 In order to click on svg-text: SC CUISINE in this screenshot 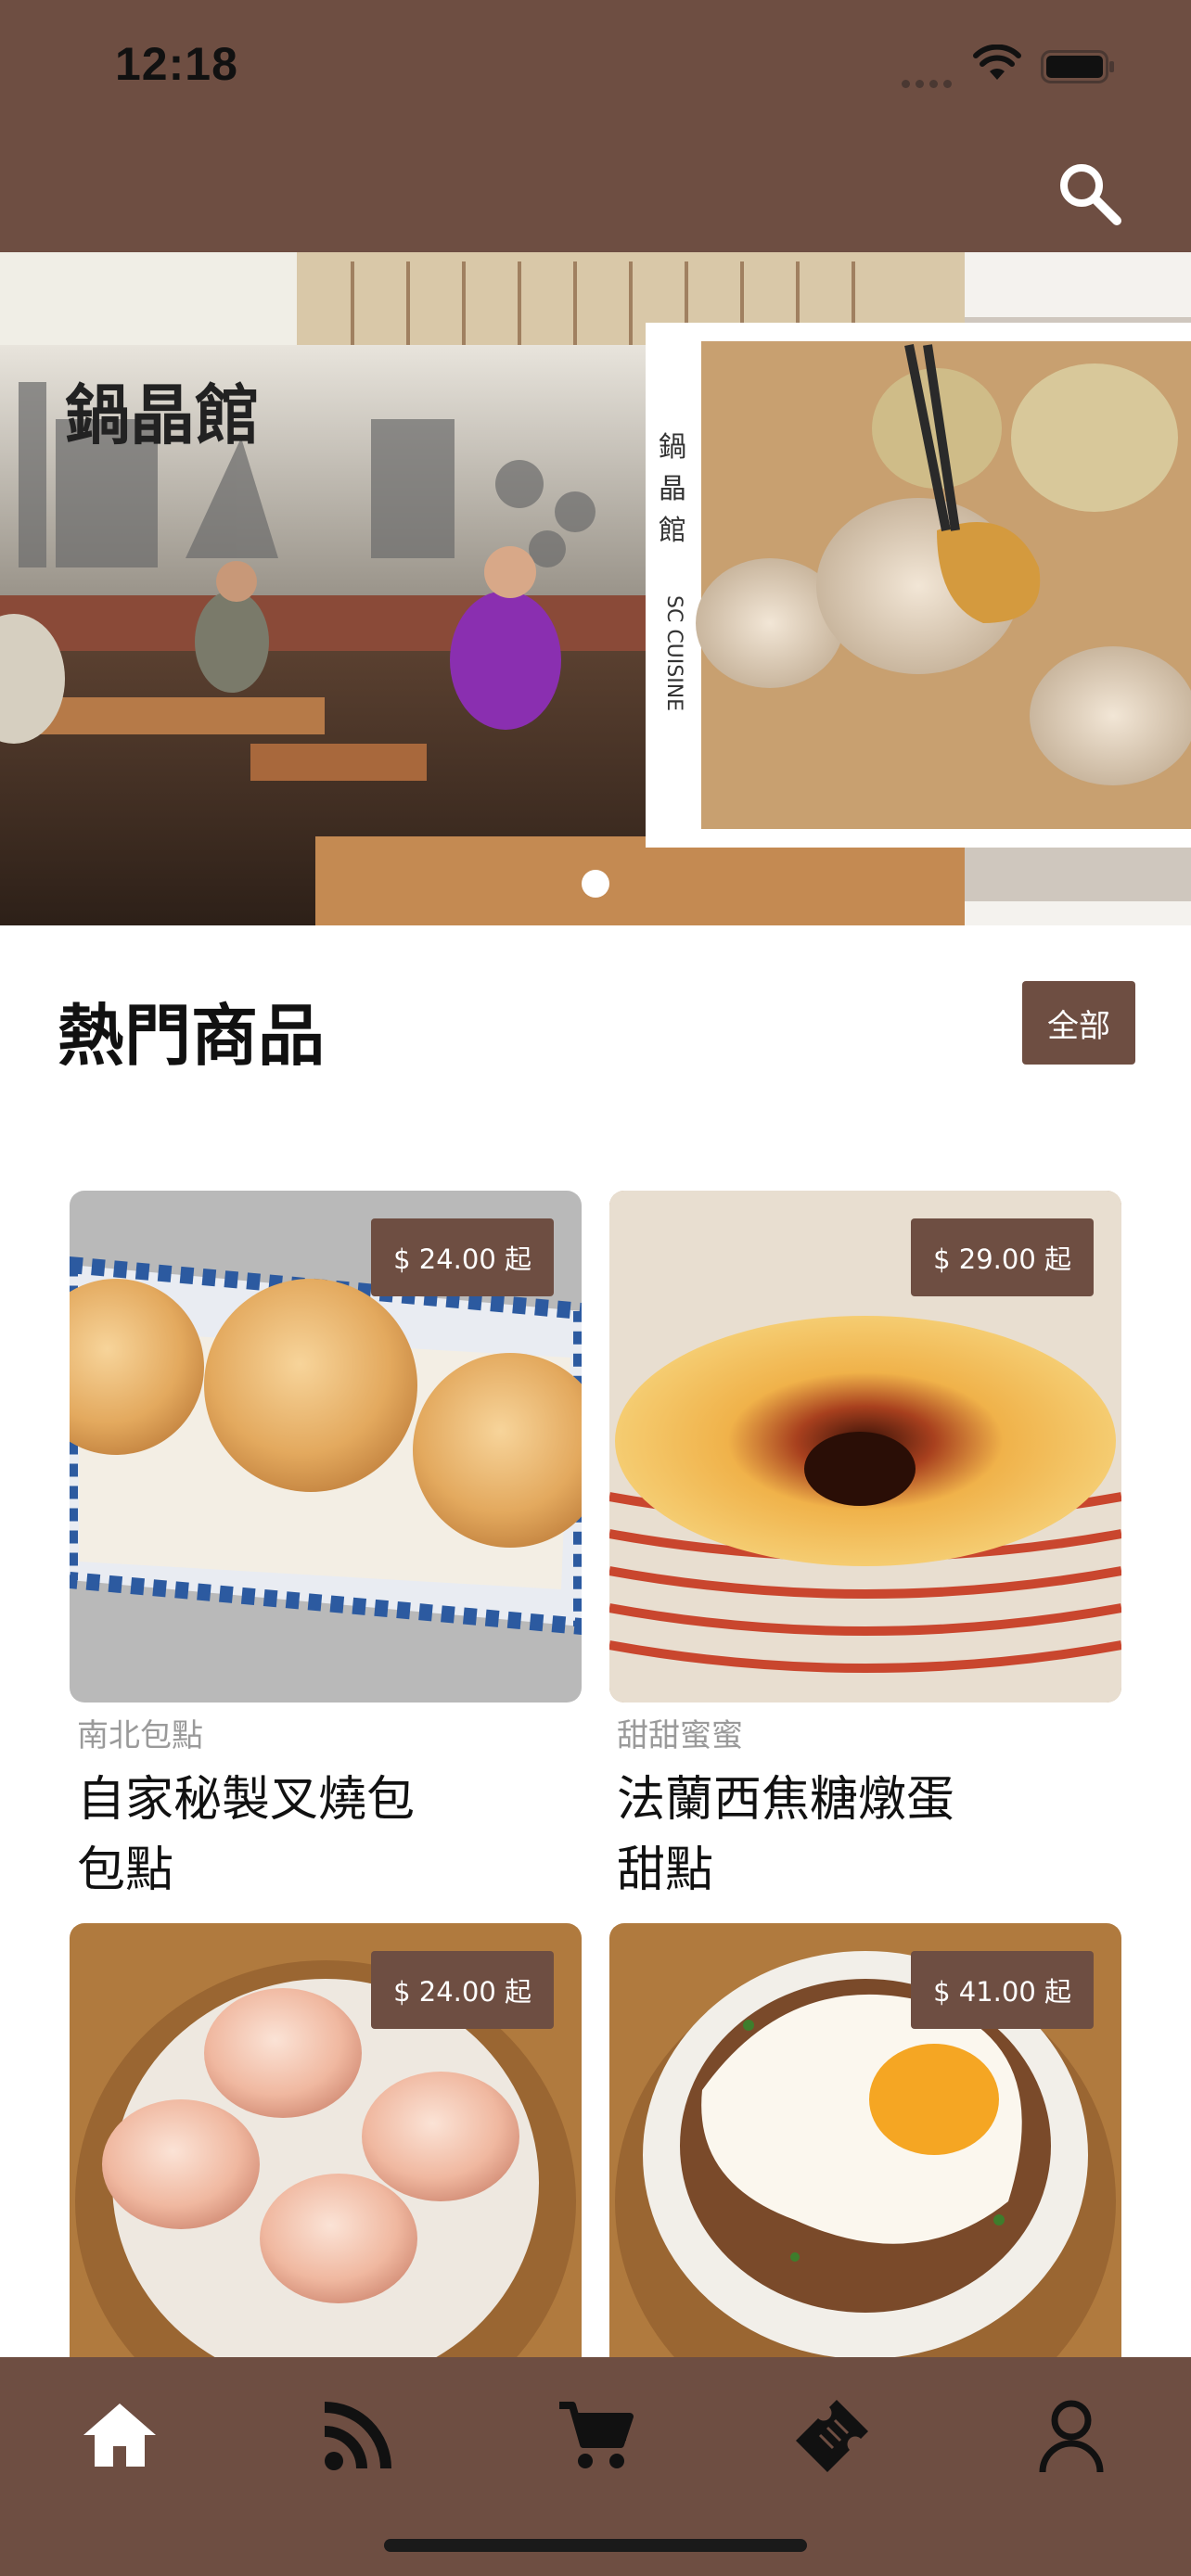, I will do `click(673, 653)`.